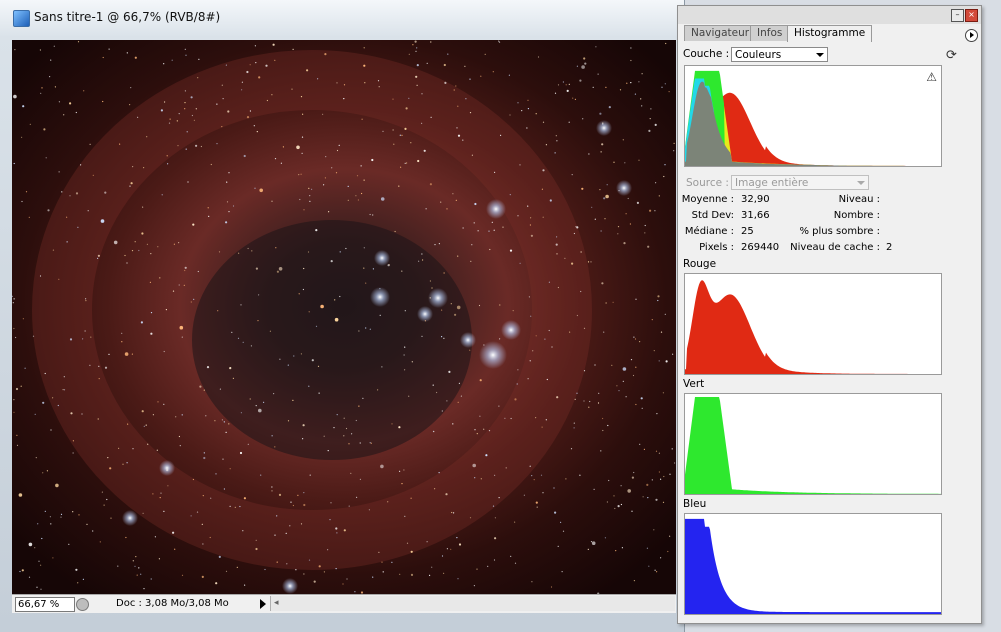 This screenshot has height=632, width=1001. I want to click on document-titlebar: Sans titre-1 @ 66,7% (RVB/8#), so click(342, 18).